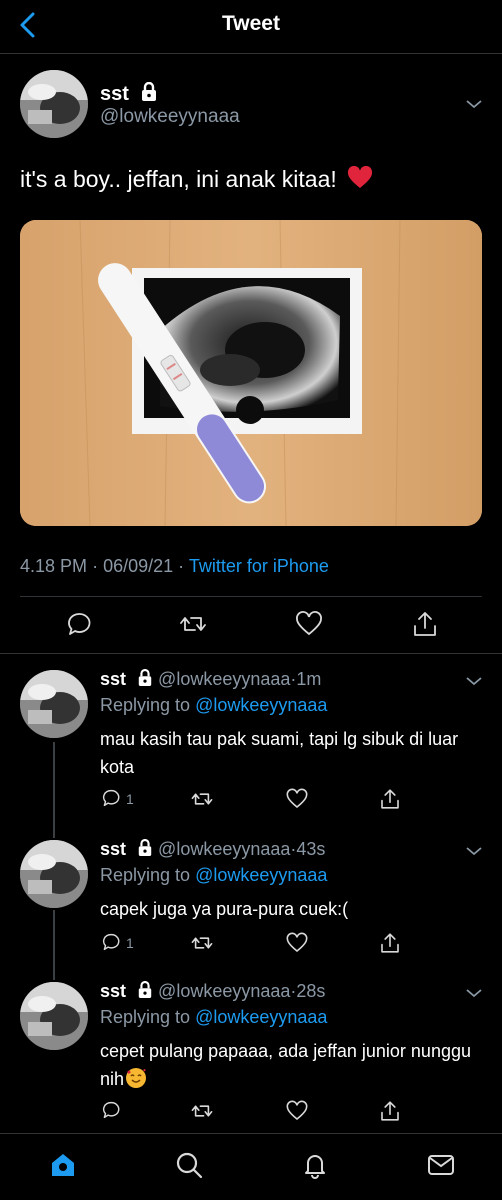 The height and width of the screenshot is (1200, 502). What do you see at coordinates (251, 23) in the screenshot?
I see `page-title: Tweet` at bounding box center [251, 23].